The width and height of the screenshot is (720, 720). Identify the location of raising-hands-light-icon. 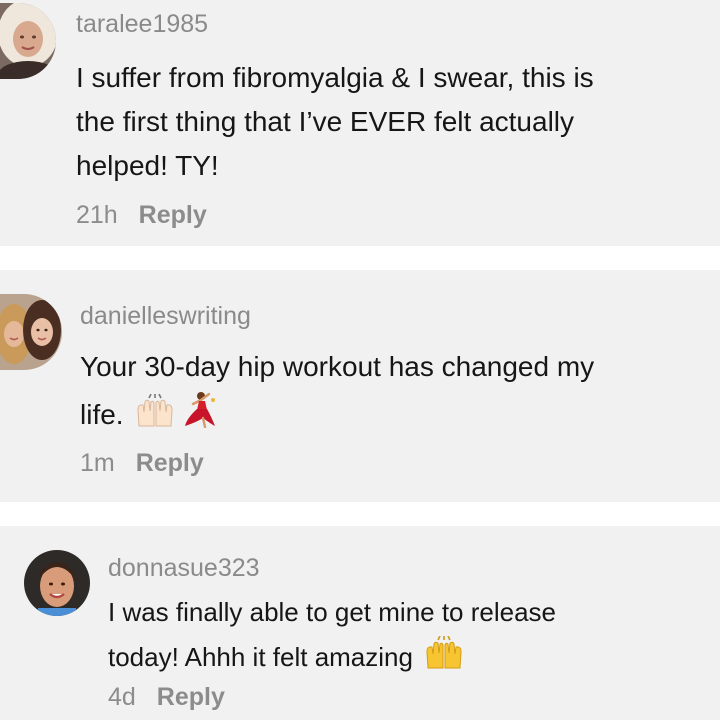
(155, 417).